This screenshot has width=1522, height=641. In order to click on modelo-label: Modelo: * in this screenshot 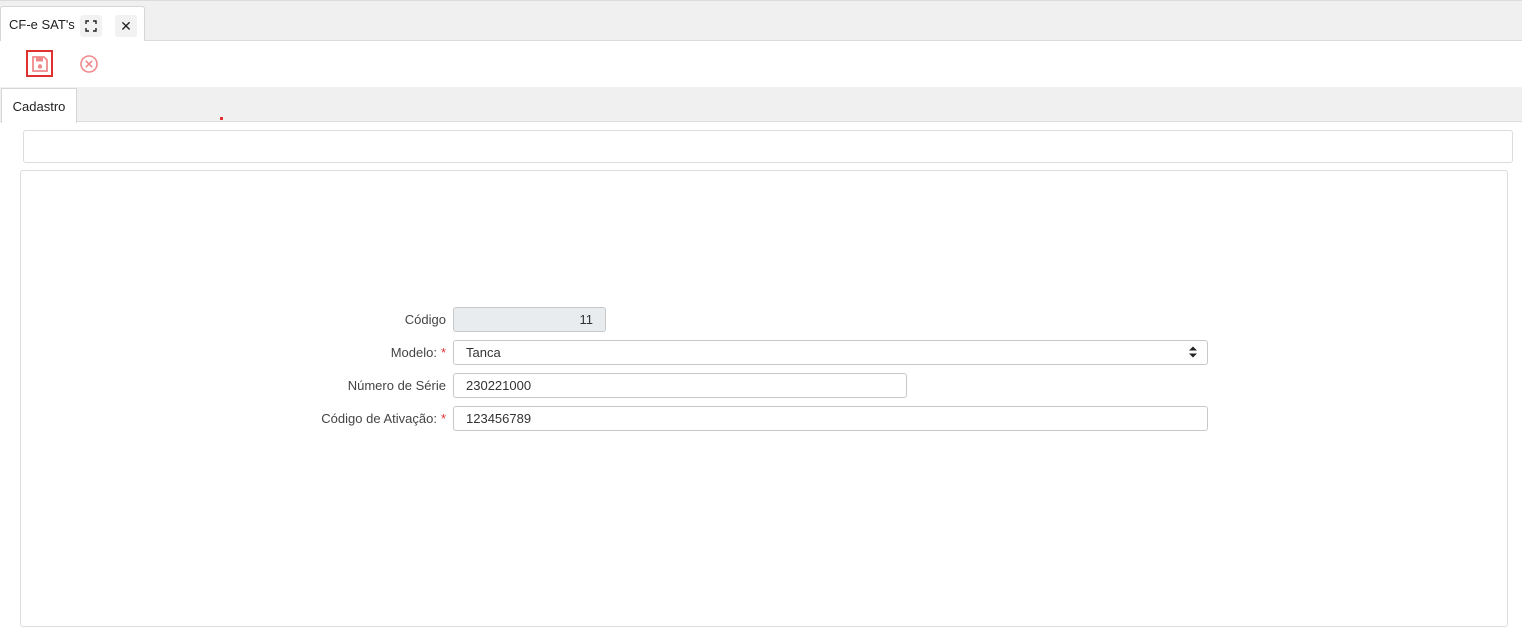, I will do `click(296, 352)`.